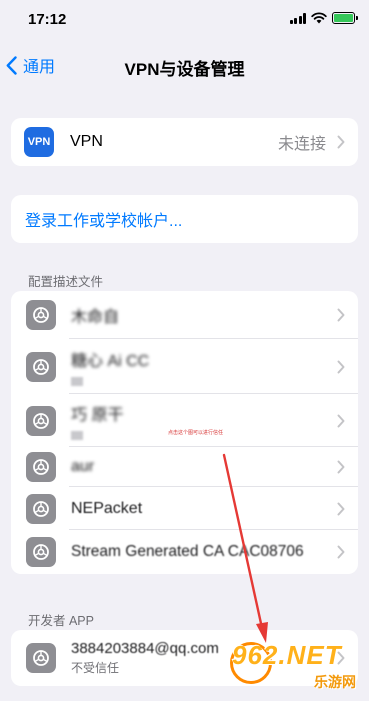 The height and width of the screenshot is (701, 369). What do you see at coordinates (41, 658) in the screenshot?
I see `developer-gear-icon` at bounding box center [41, 658].